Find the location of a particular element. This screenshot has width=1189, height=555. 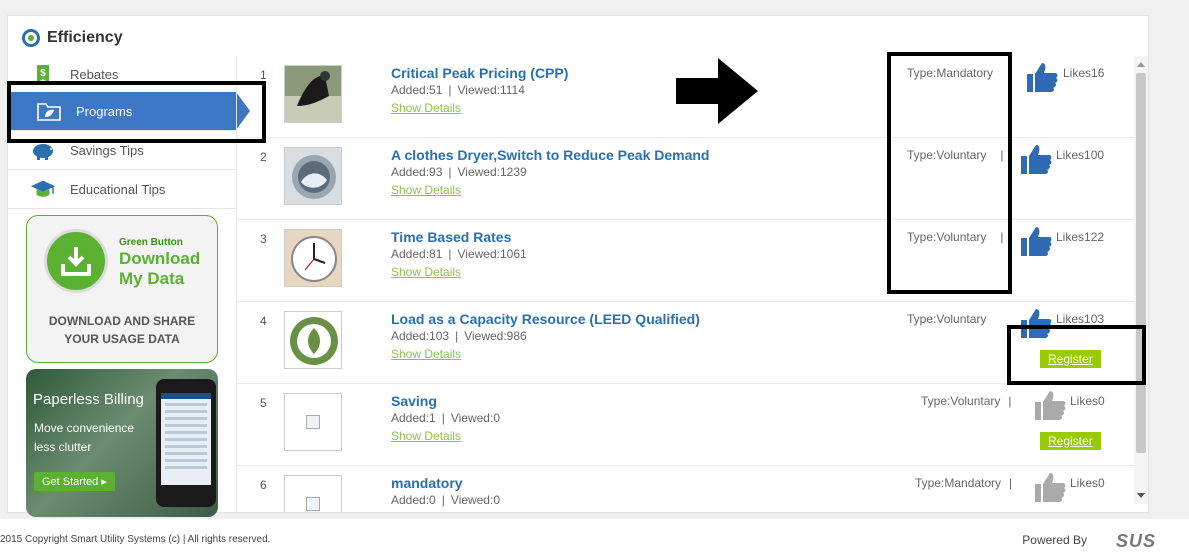

added-count: Added:103 is located at coordinates (420, 336).